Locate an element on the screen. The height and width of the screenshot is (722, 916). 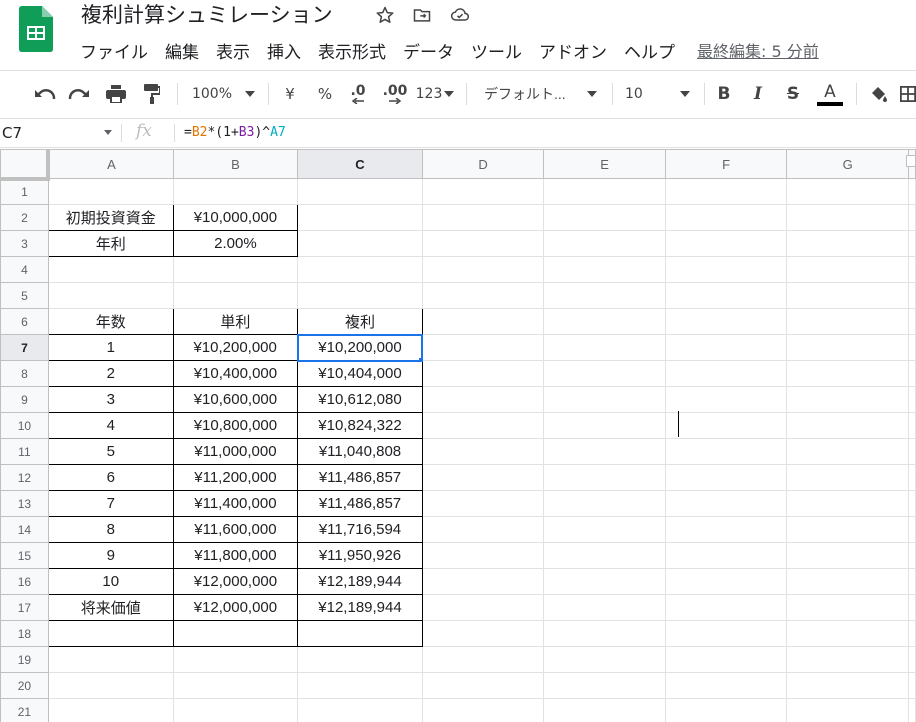
zoom-dropdown-icon is located at coordinates (250, 94).